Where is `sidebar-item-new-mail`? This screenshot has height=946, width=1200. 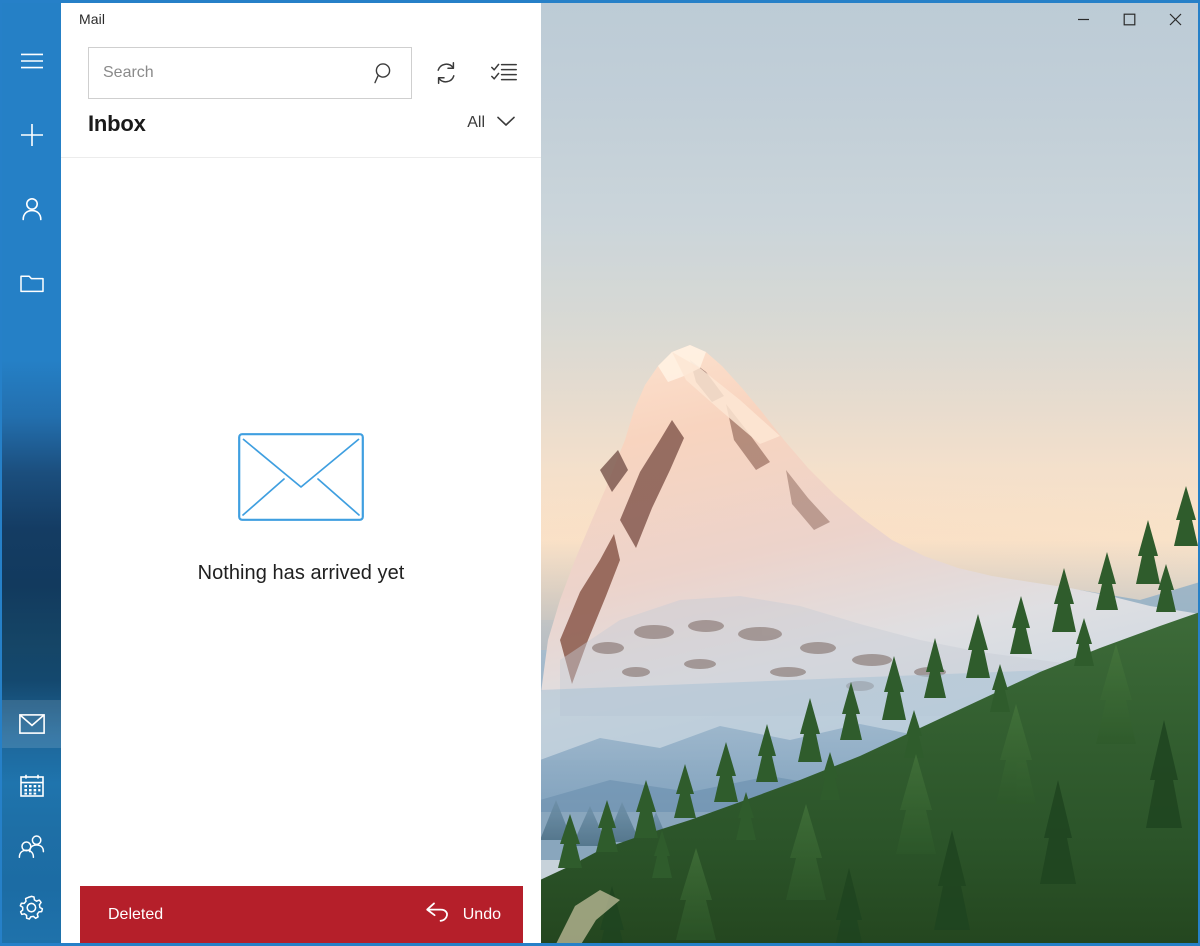
sidebar-item-new-mail is located at coordinates (31, 135).